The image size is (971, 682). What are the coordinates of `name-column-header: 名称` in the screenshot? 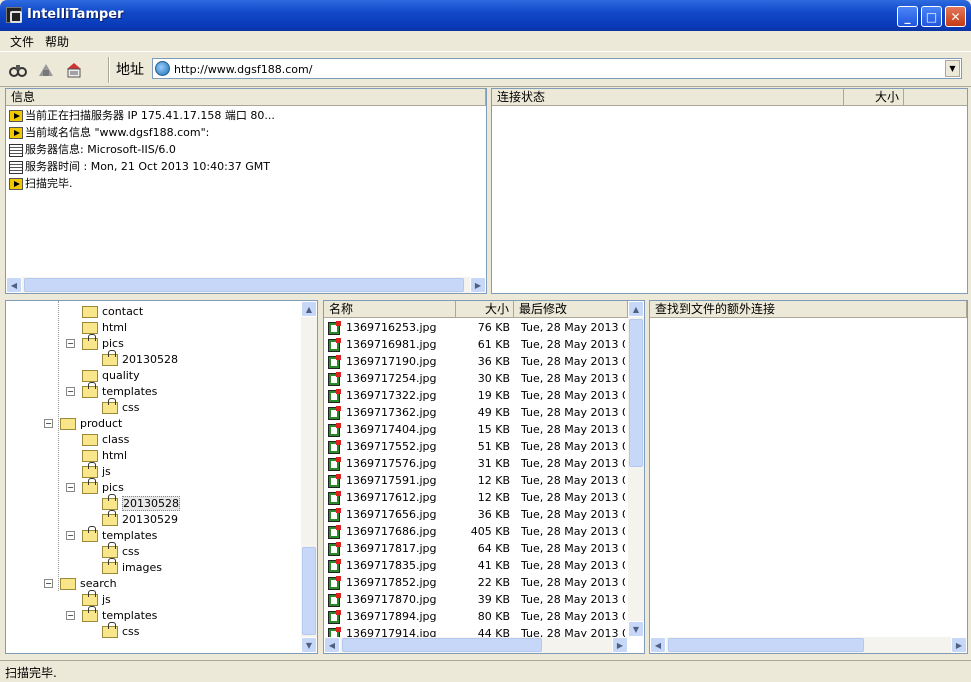 It's located at (390, 309).